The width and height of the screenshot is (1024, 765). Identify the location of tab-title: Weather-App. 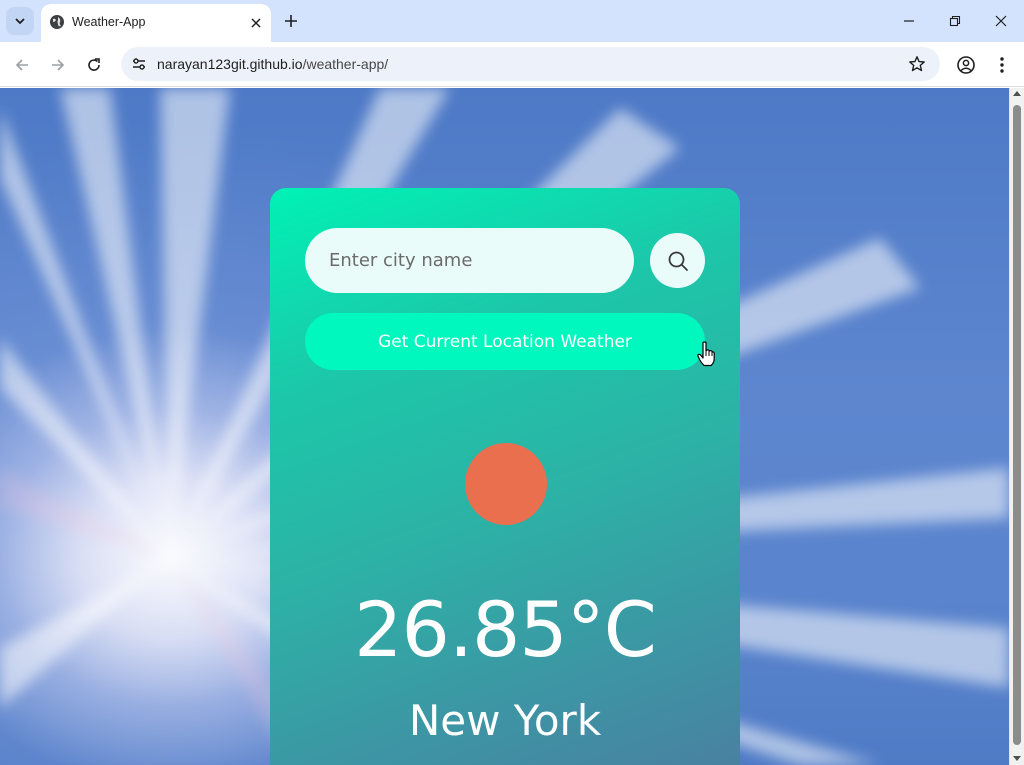
(109, 22).